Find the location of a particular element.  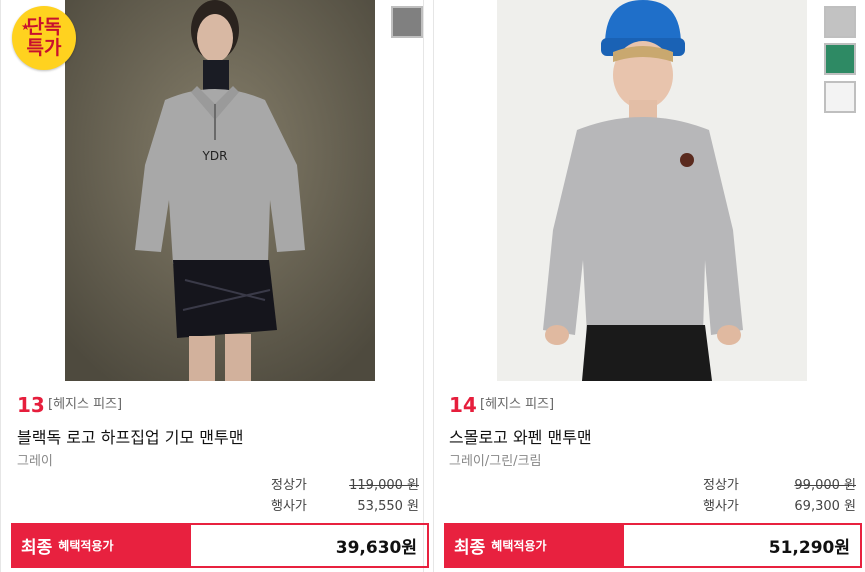

final-price: 51,290원 is located at coordinates (809, 548).